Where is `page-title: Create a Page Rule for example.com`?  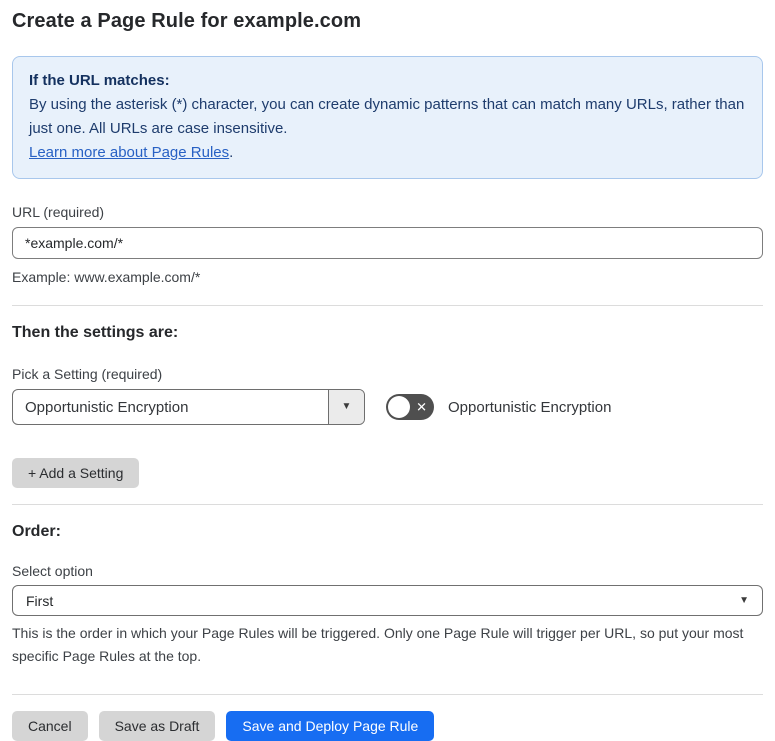 page-title: Create a Page Rule for example.com is located at coordinates (187, 21).